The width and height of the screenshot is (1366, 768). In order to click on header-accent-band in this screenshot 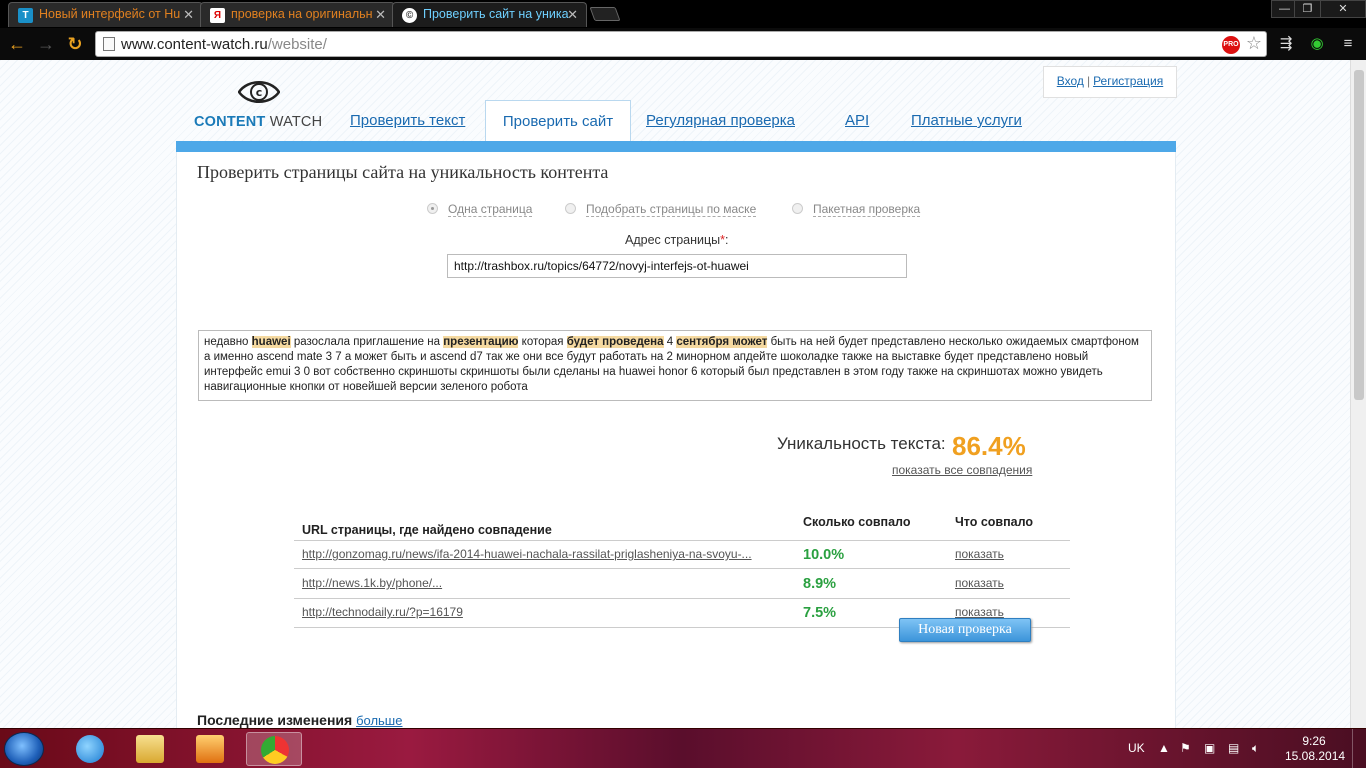, I will do `click(676, 146)`.